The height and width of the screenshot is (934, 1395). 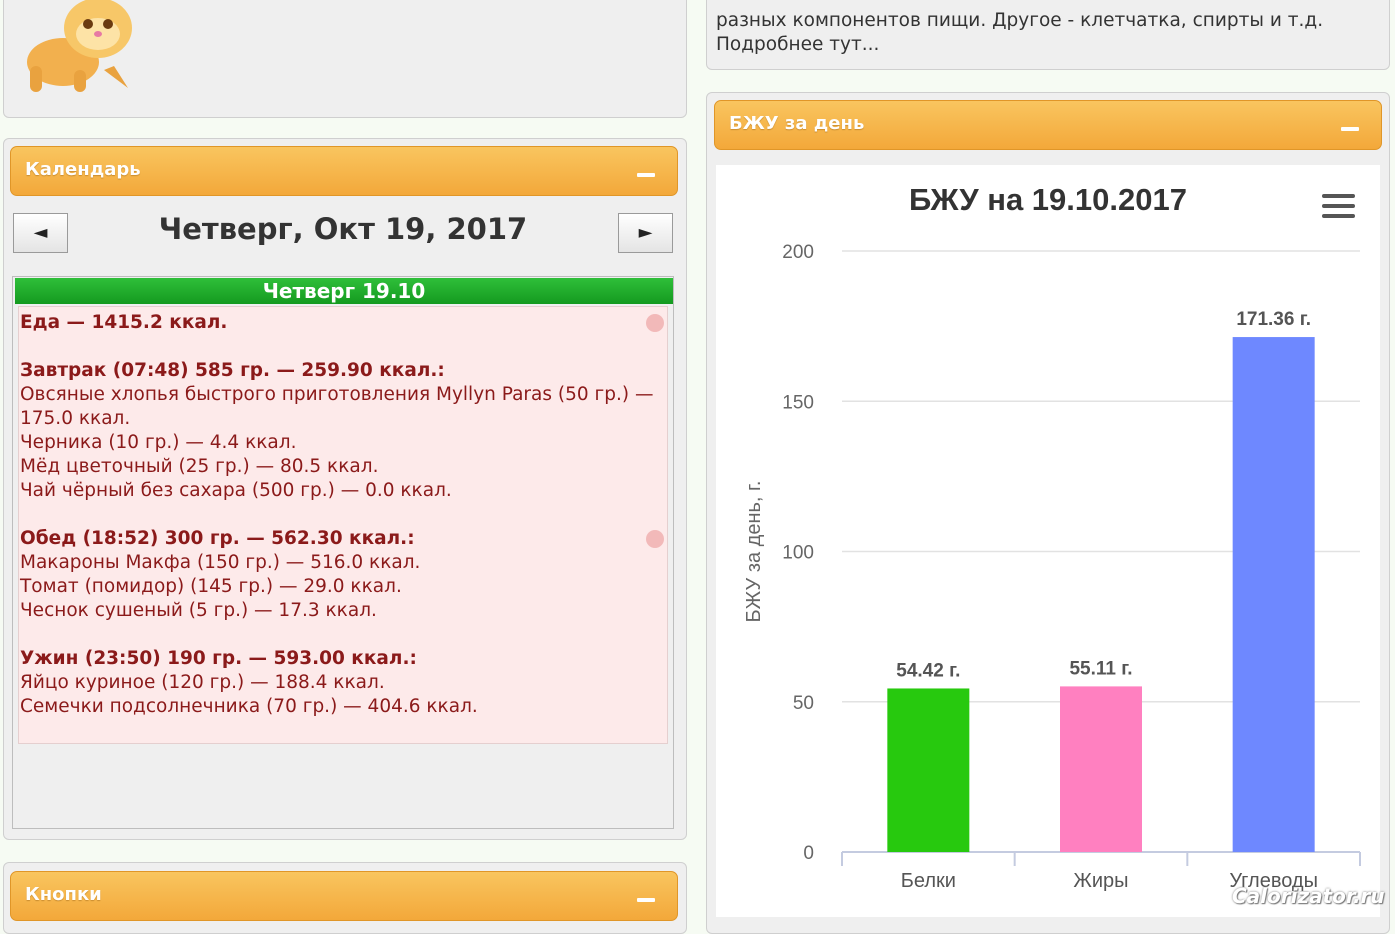 I want to click on data-label: 54.42 г., so click(x=928, y=670).